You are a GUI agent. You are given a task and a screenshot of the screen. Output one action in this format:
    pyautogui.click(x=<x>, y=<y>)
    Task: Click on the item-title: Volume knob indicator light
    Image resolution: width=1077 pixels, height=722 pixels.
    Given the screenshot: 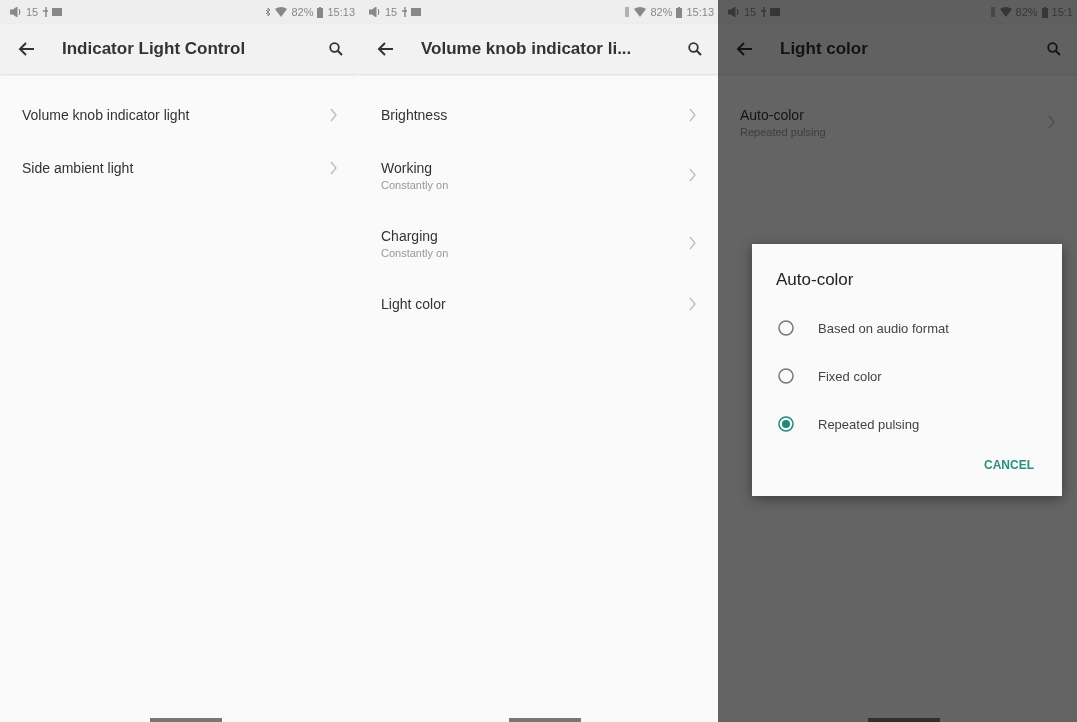 What is the action you would take?
    pyautogui.click(x=106, y=114)
    